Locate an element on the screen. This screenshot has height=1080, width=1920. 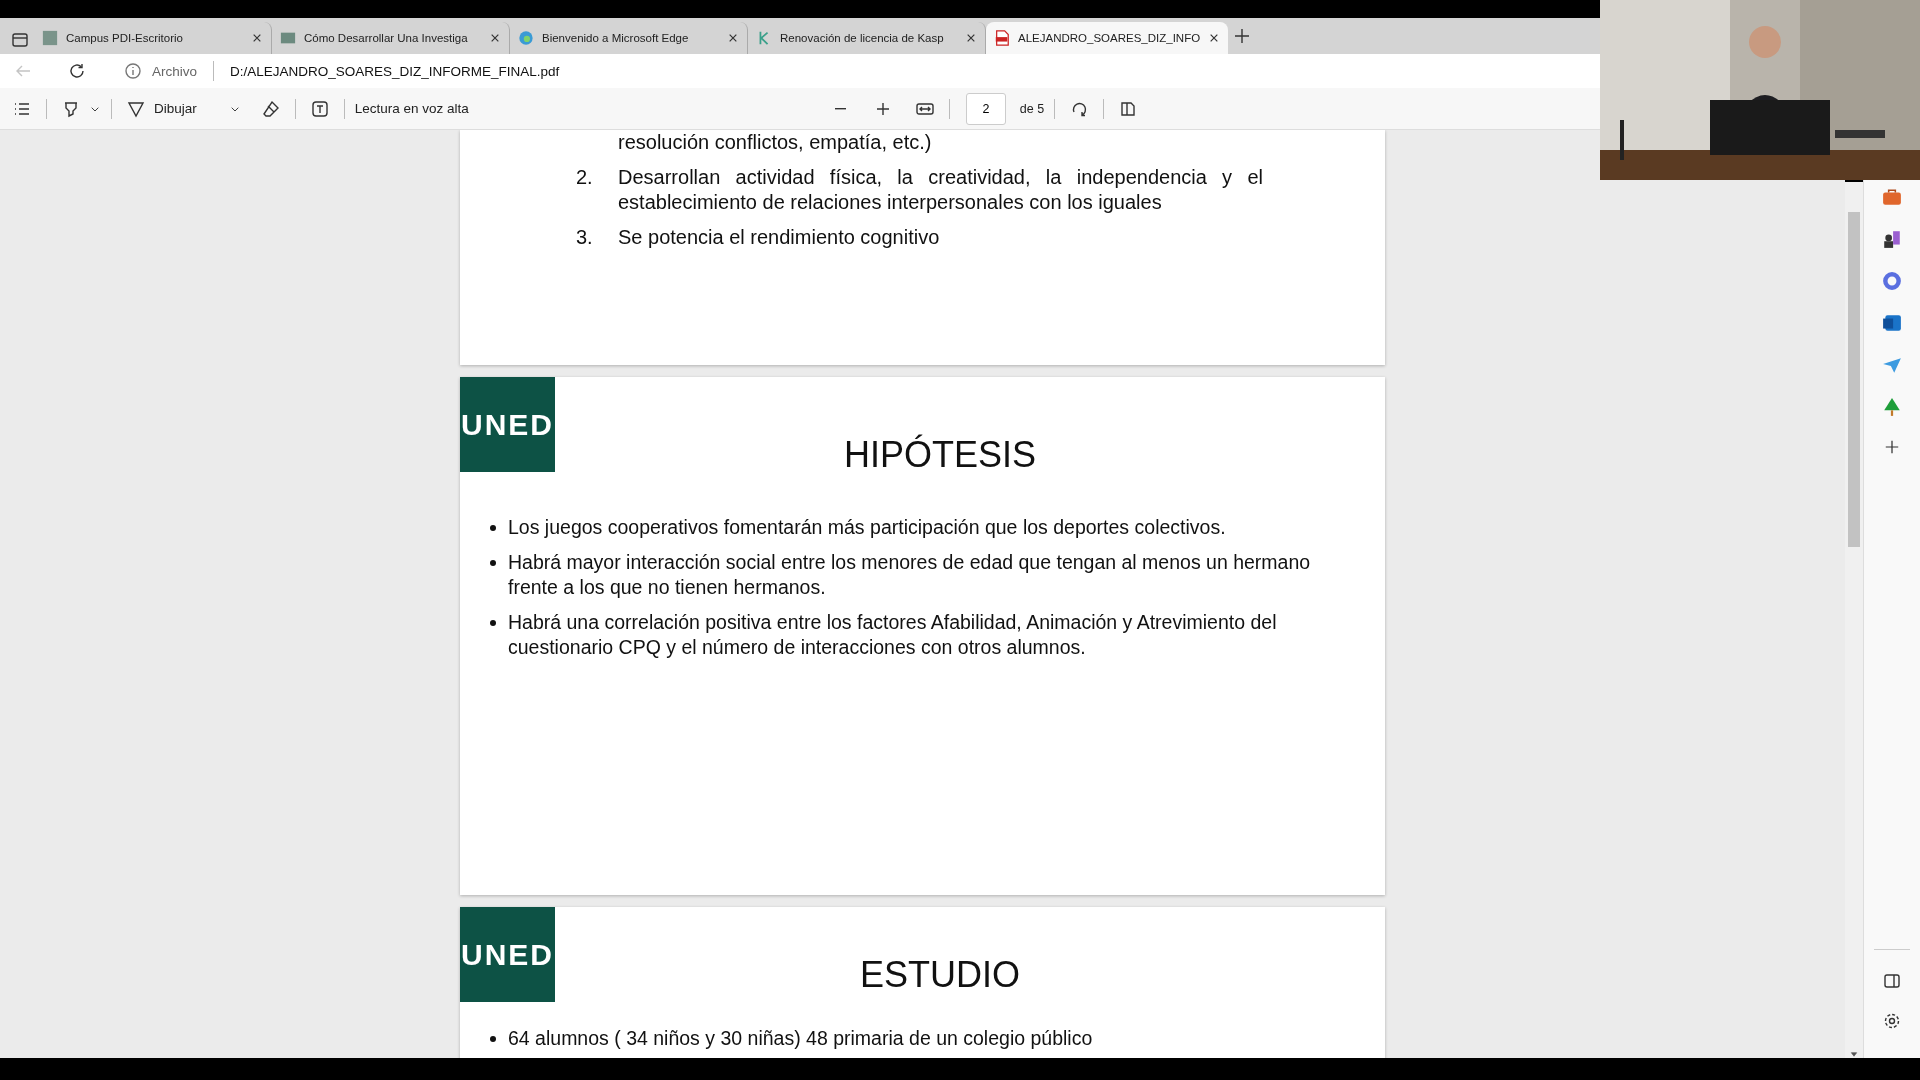
file-label: Archivo is located at coordinates (174, 71).